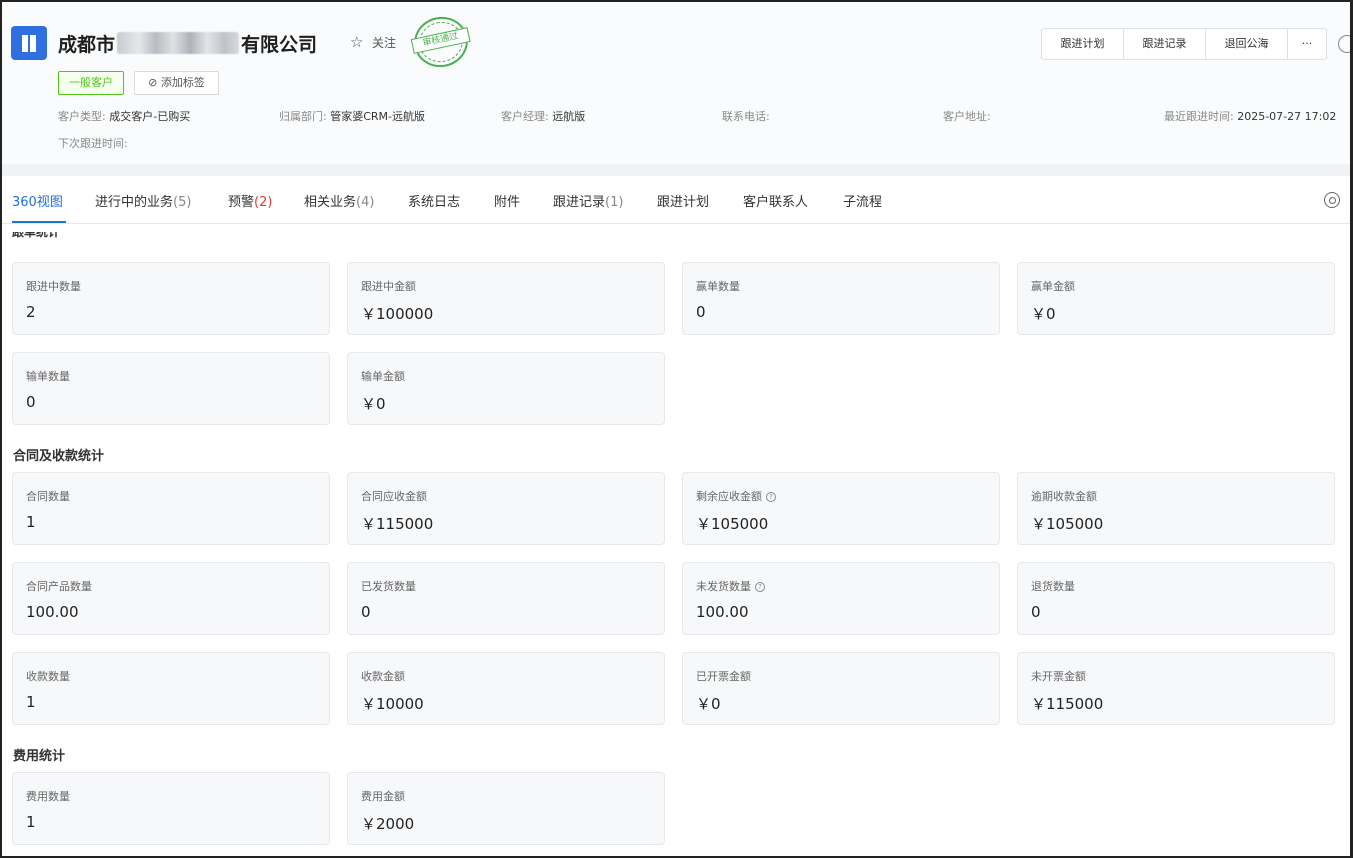 This screenshot has height=858, width=1353. What do you see at coordinates (48, 796) in the screenshot?
I see `stat-label: 费用数量` at bounding box center [48, 796].